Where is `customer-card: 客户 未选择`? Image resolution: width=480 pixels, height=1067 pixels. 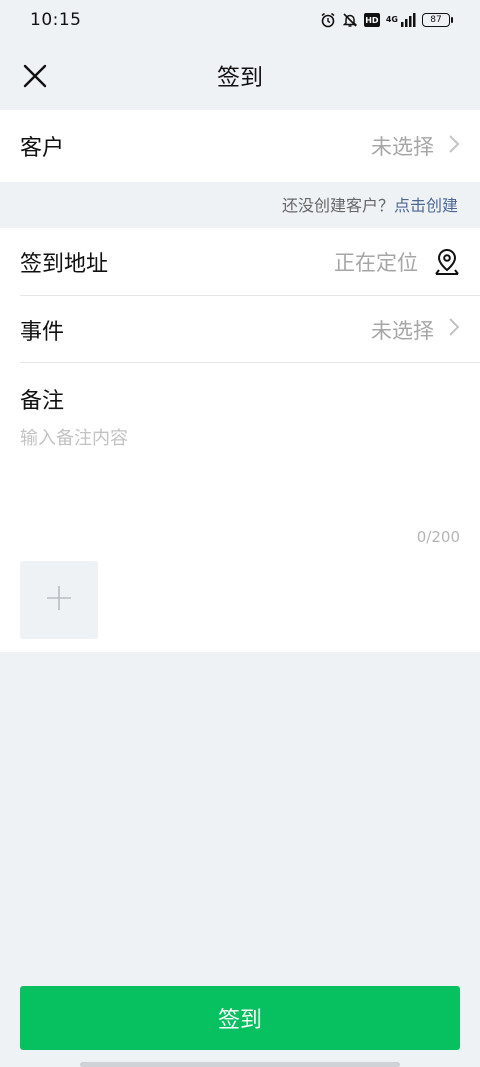 customer-card: 客户 未选择 is located at coordinates (240, 146).